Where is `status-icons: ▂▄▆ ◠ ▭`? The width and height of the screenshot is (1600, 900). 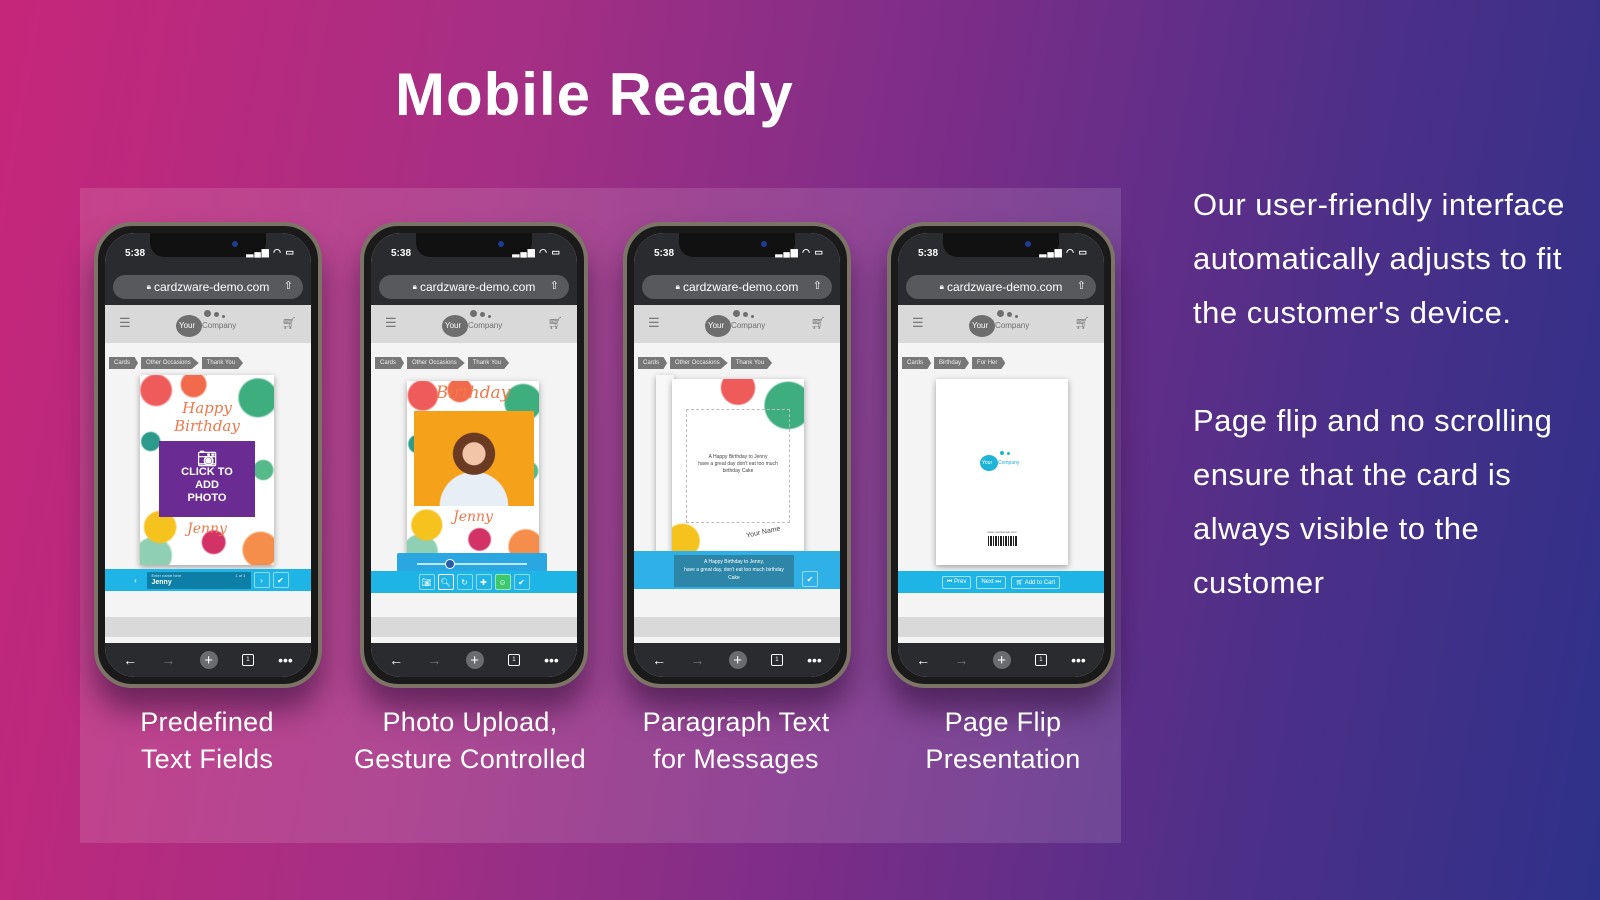 status-icons: ▂▄▆ ◠ ▭ is located at coordinates (536, 252).